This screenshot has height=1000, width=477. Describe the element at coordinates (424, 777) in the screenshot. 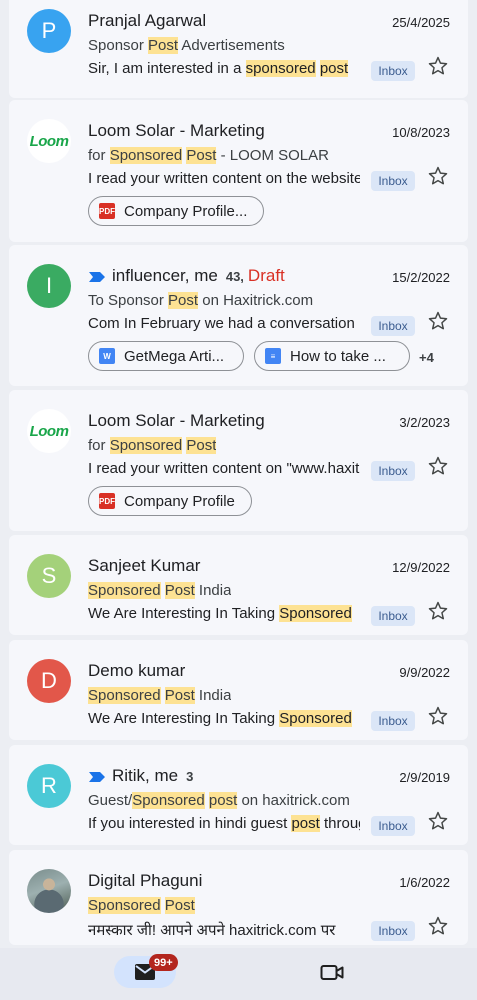

I see `email-date: 2/9/2019` at that location.